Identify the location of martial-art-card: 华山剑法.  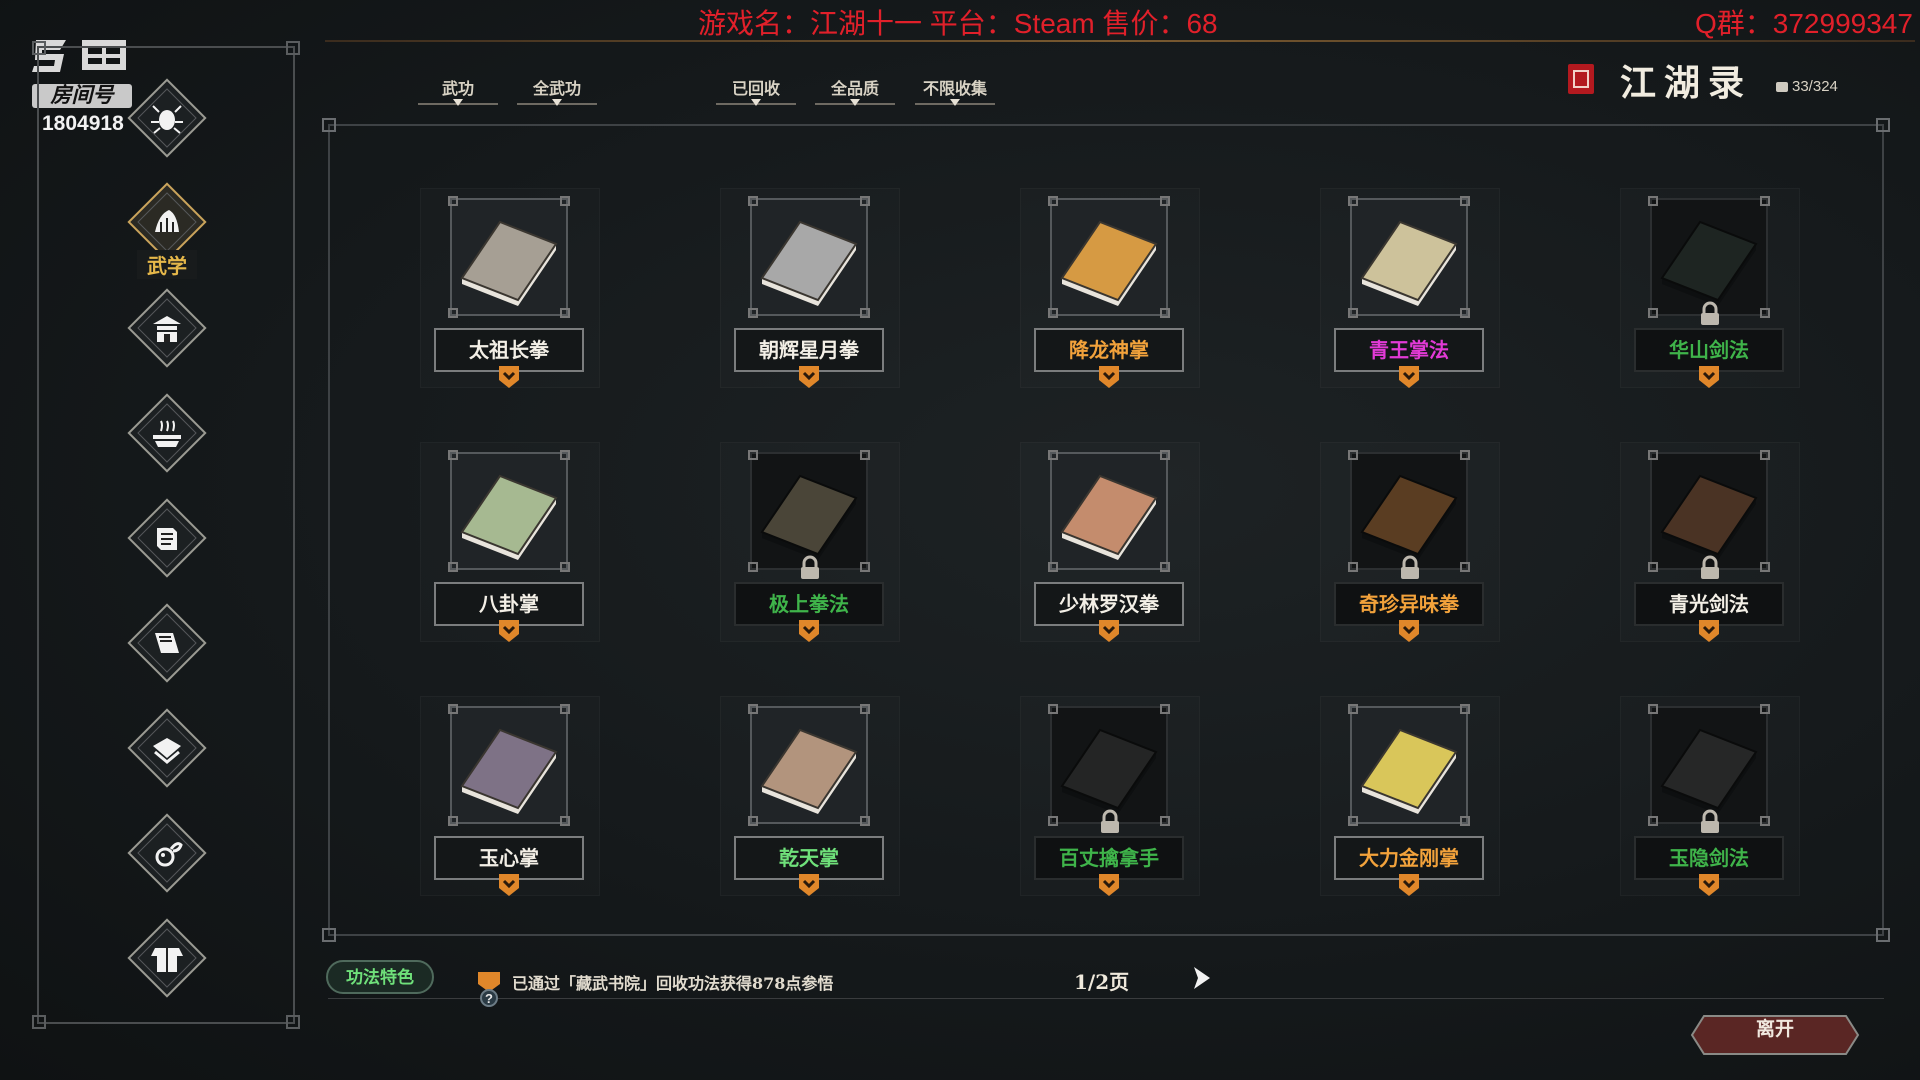
(1710, 288).